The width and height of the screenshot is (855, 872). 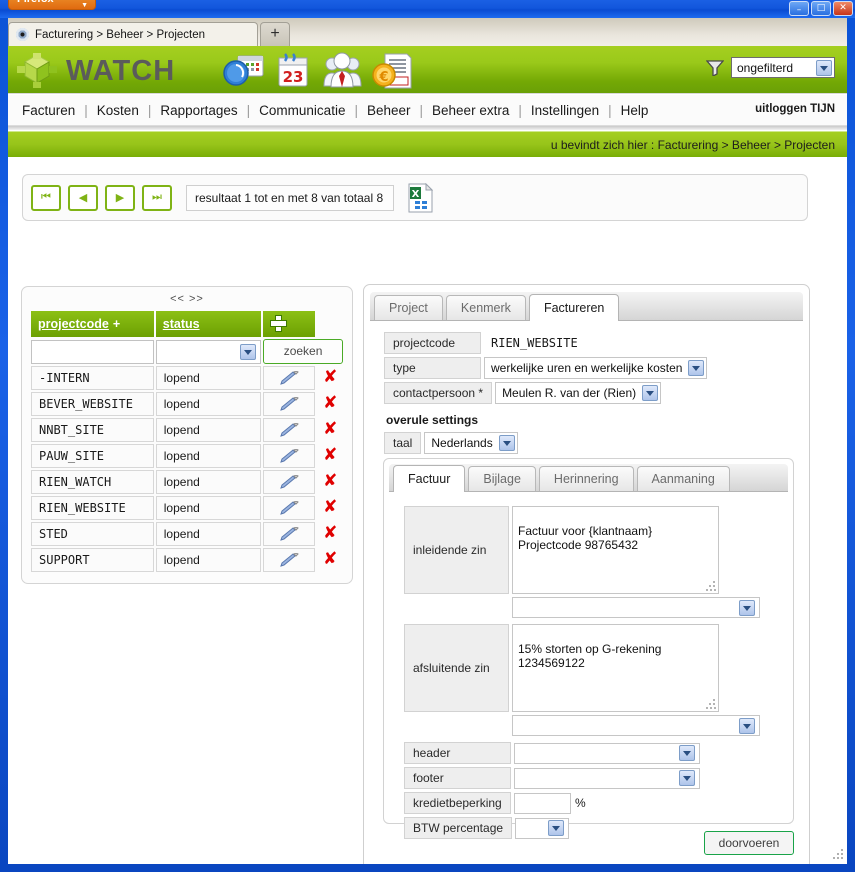 What do you see at coordinates (92, 351) in the screenshot?
I see `filter-projectcode-input` at bounding box center [92, 351].